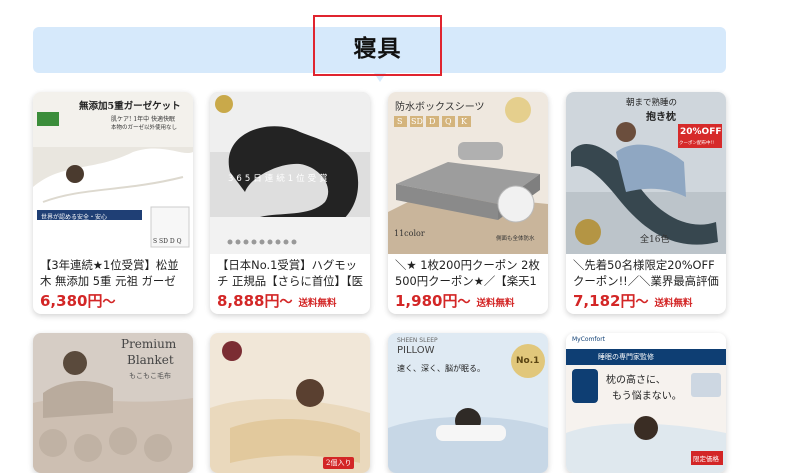 The image size is (800, 473). I want to click on product-image-6: 2個入り, so click(290, 403).